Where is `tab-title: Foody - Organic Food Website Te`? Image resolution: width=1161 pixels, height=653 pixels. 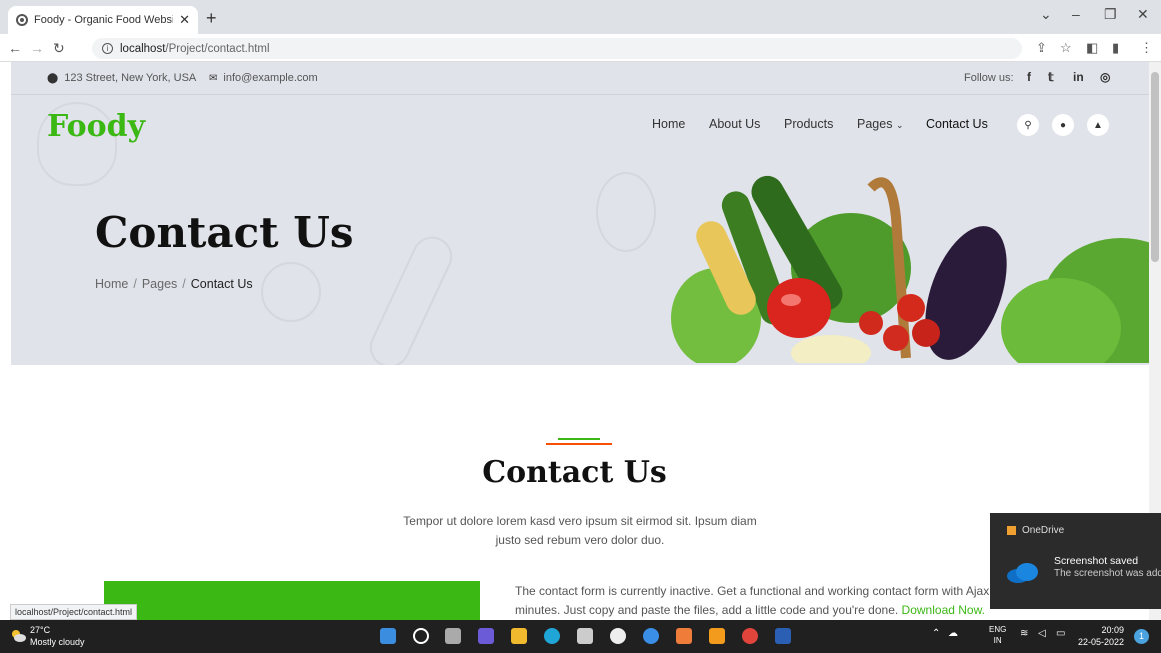 tab-title: Foody - Organic Food Website Te is located at coordinates (103, 20).